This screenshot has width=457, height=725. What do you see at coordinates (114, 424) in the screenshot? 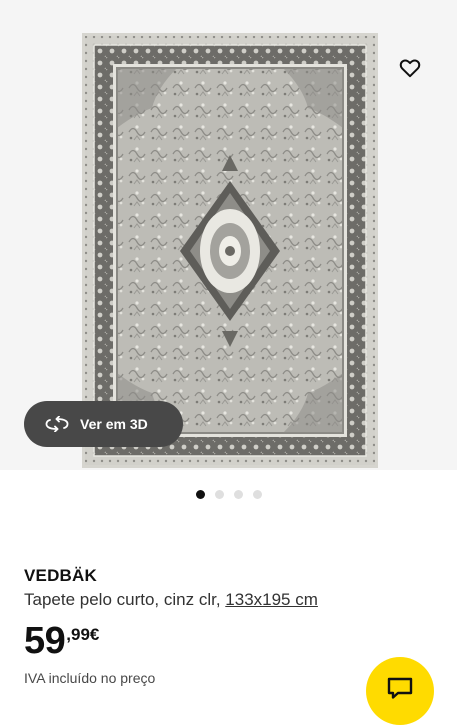
I see `view-3d-label: Ver em 3D` at bounding box center [114, 424].